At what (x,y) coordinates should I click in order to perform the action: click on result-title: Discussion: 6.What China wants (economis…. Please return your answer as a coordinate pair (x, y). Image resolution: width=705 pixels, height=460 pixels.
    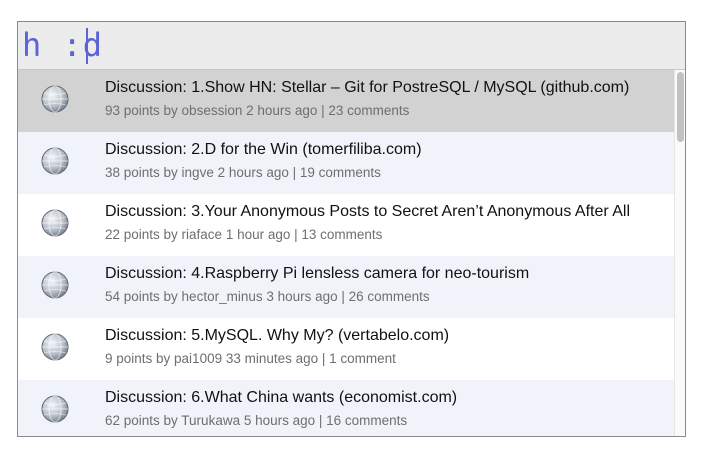
    Looking at the image, I should click on (281, 397).